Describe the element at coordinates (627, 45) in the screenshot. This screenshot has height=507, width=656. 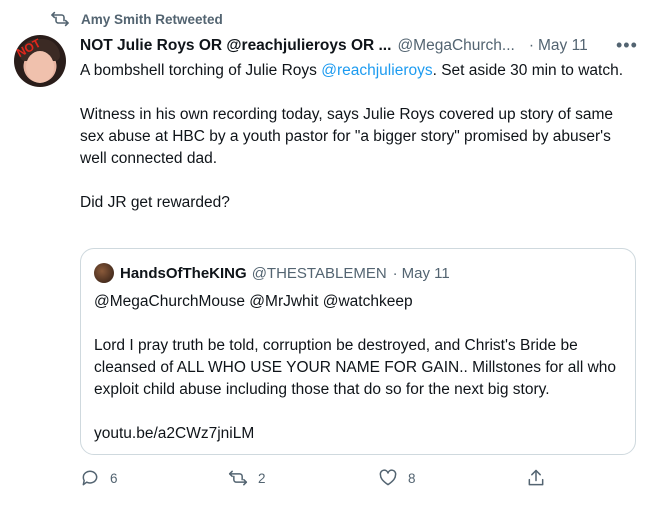
I see `more-options-icon: •••` at that location.